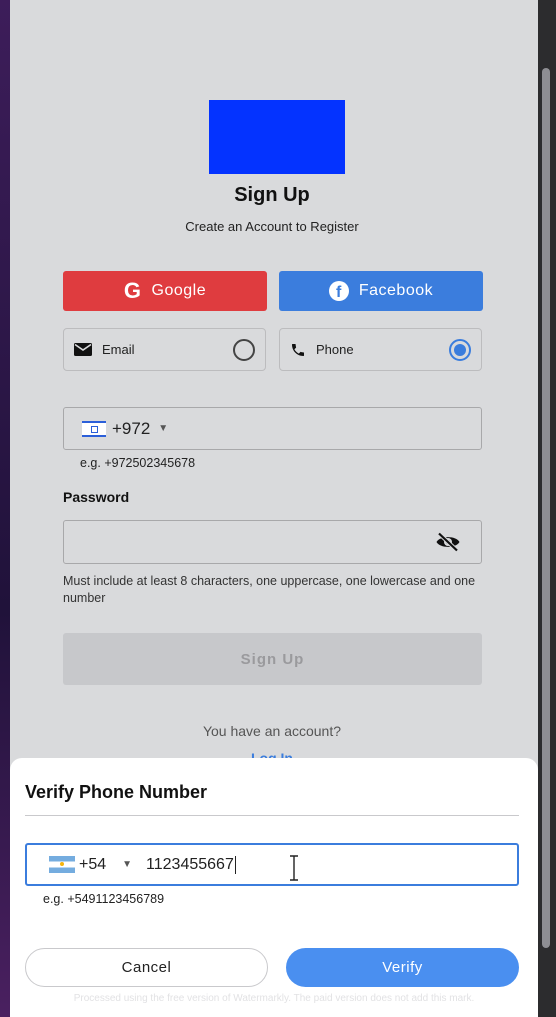 This screenshot has height=1017, width=556. What do you see at coordinates (118, 349) in the screenshot?
I see `email-method-label: Email` at bounding box center [118, 349].